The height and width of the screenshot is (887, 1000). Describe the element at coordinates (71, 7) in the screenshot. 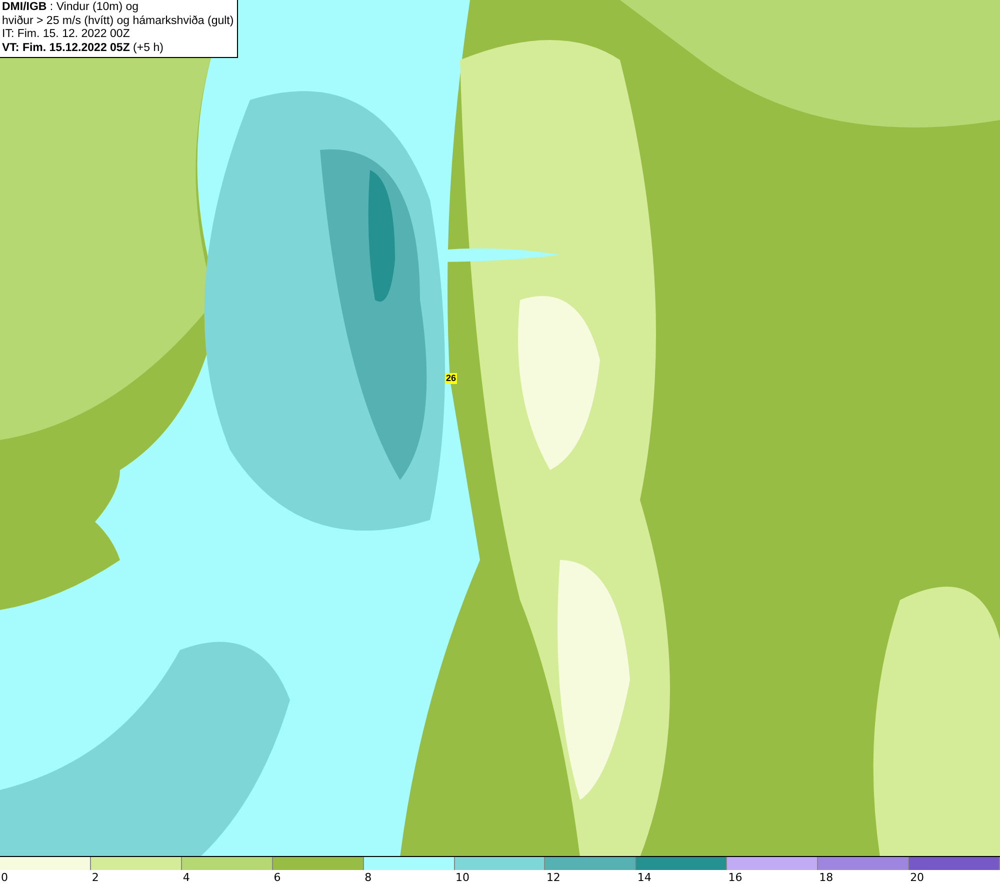

I see `title-line: DMI/IGB : Vindur (10m) og` at that location.